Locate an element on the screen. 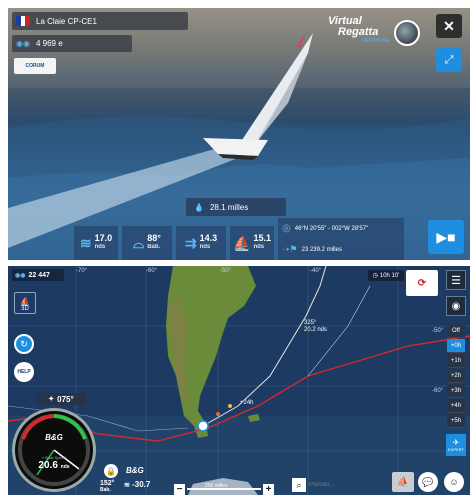  credits-bar: ◉◉ 4 969 e is located at coordinates (72, 43).